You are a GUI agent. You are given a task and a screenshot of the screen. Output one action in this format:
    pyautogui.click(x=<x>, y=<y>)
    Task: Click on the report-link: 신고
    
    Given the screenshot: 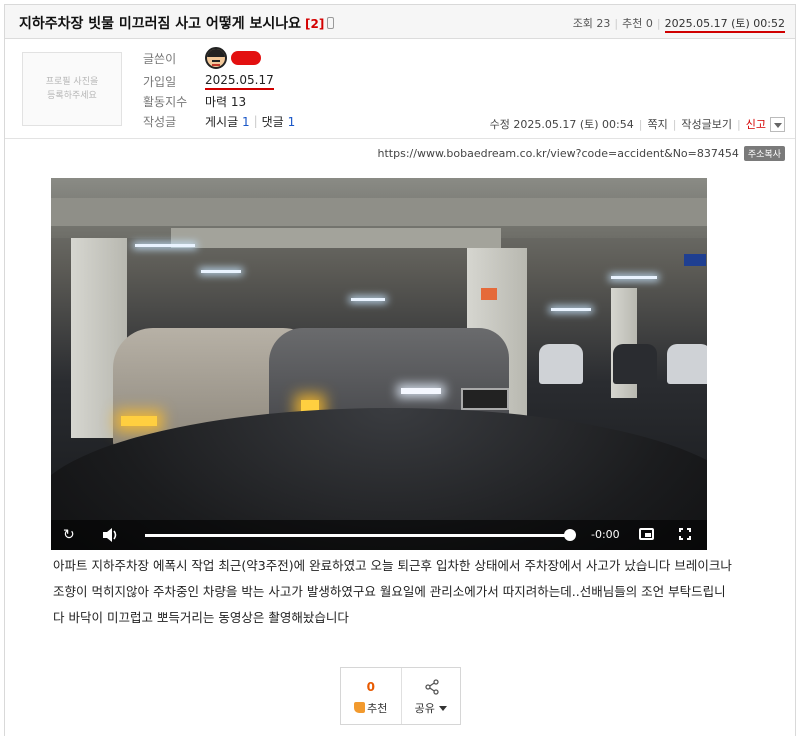 What is the action you would take?
    pyautogui.click(x=756, y=124)
    